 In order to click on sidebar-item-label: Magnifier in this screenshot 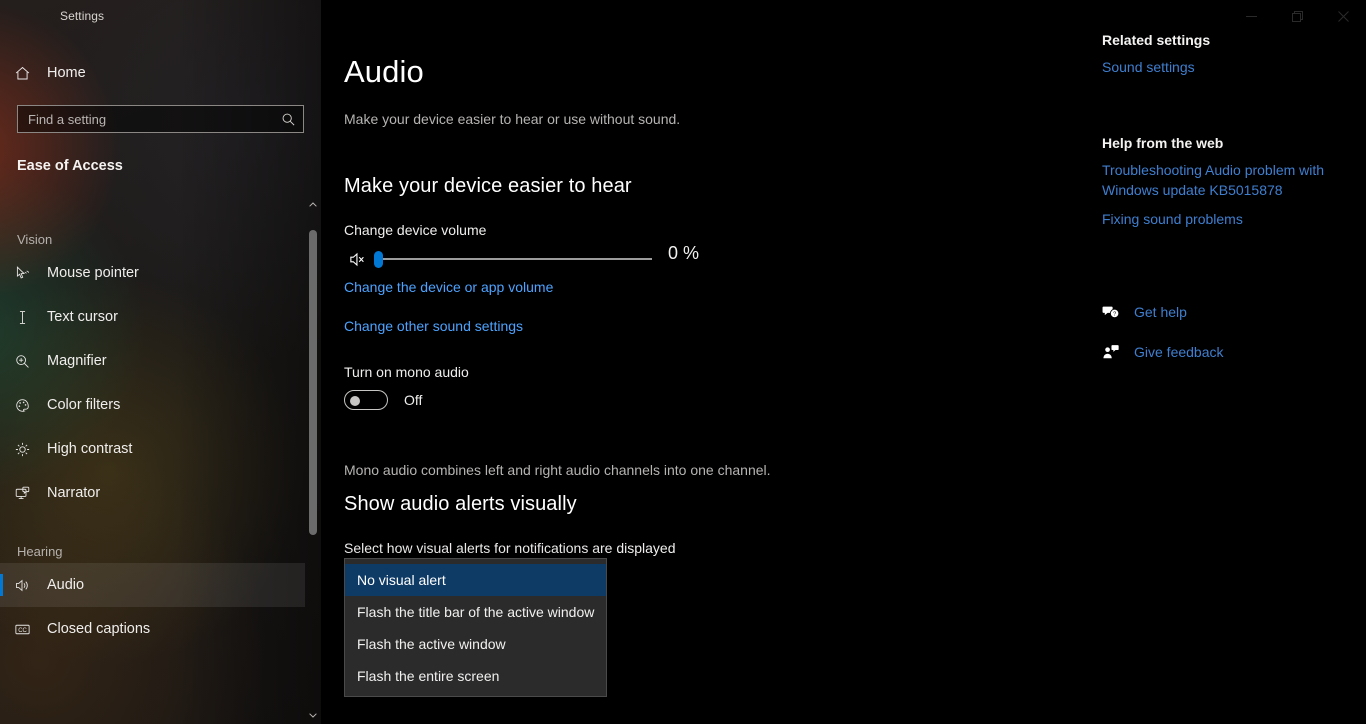, I will do `click(77, 361)`.